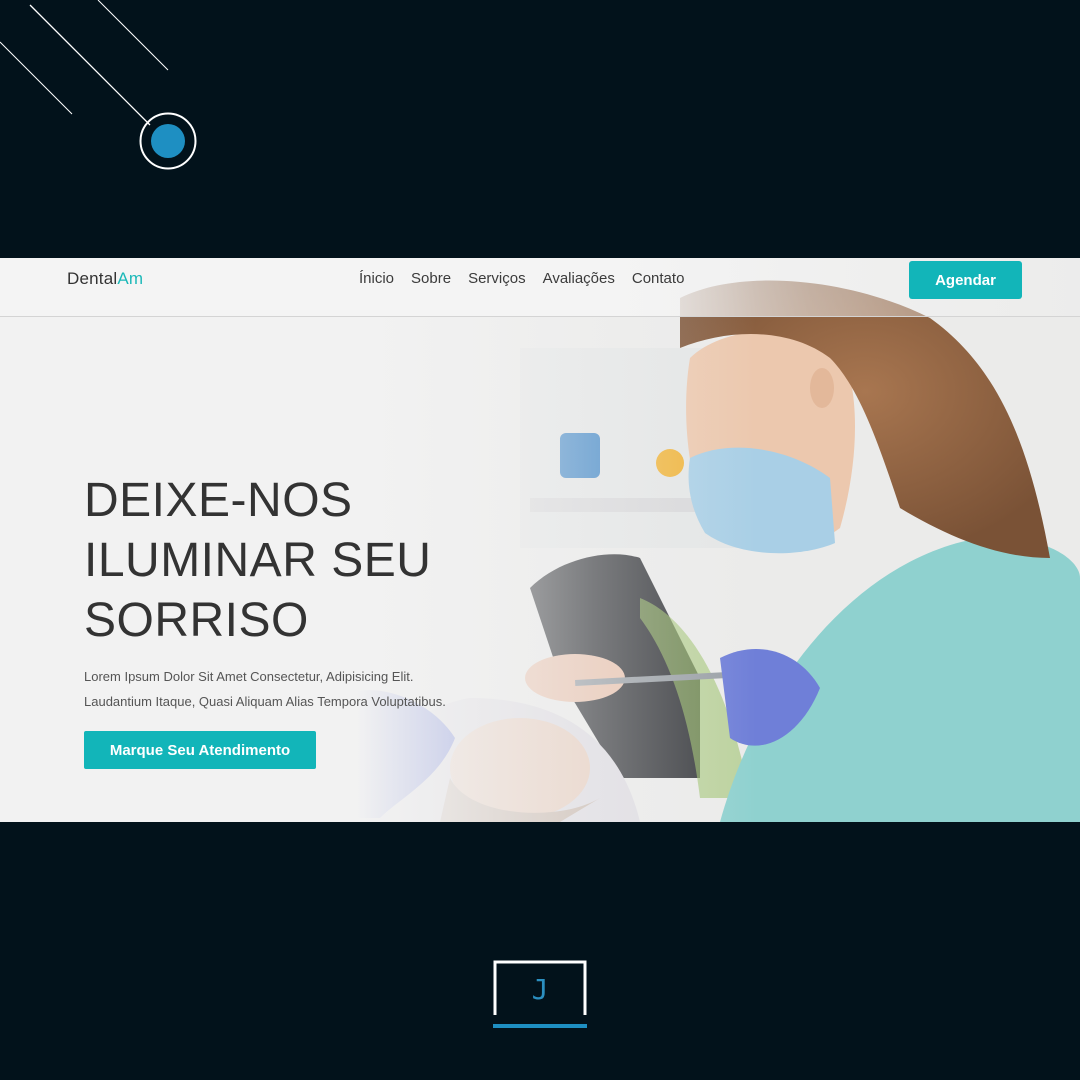  Describe the element at coordinates (579, 278) in the screenshot. I see `nav-link-avaliacoes: Avaliações` at that location.